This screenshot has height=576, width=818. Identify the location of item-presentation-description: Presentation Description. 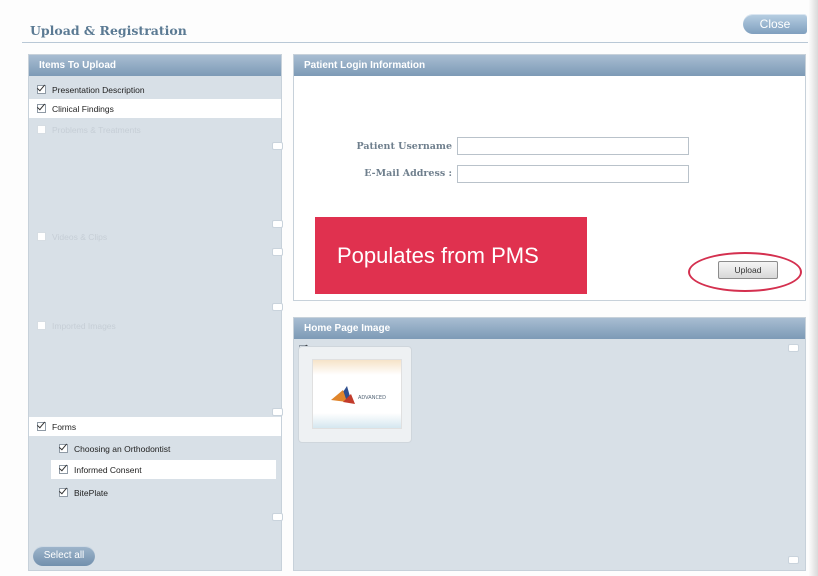
(155, 89).